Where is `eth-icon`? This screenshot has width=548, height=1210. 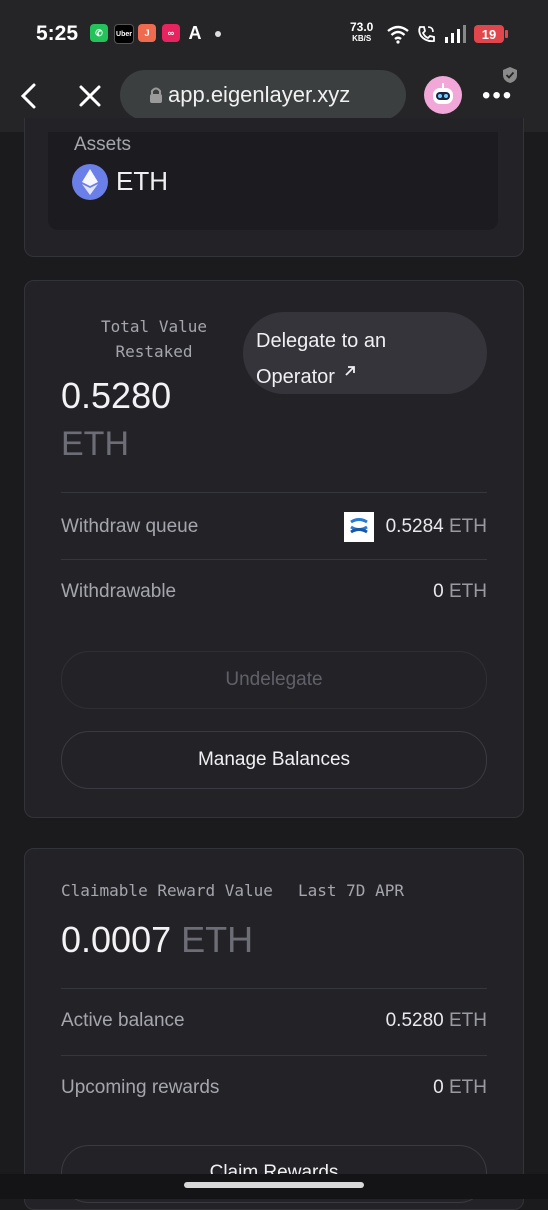
eth-icon is located at coordinates (90, 182).